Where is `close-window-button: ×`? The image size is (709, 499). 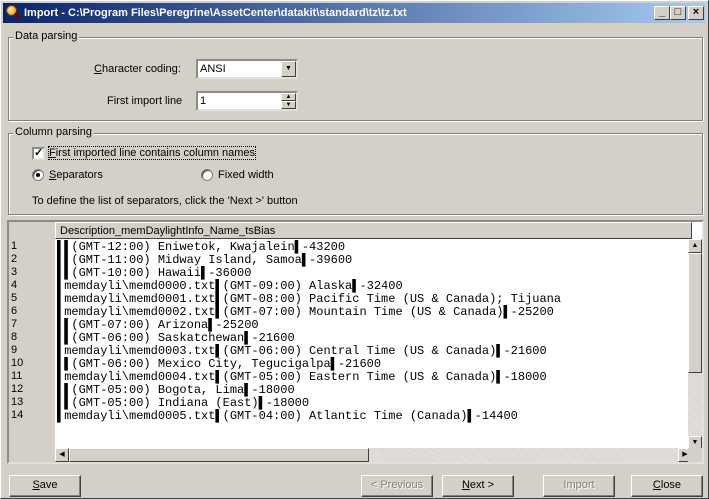 close-window-button: × is located at coordinates (696, 13).